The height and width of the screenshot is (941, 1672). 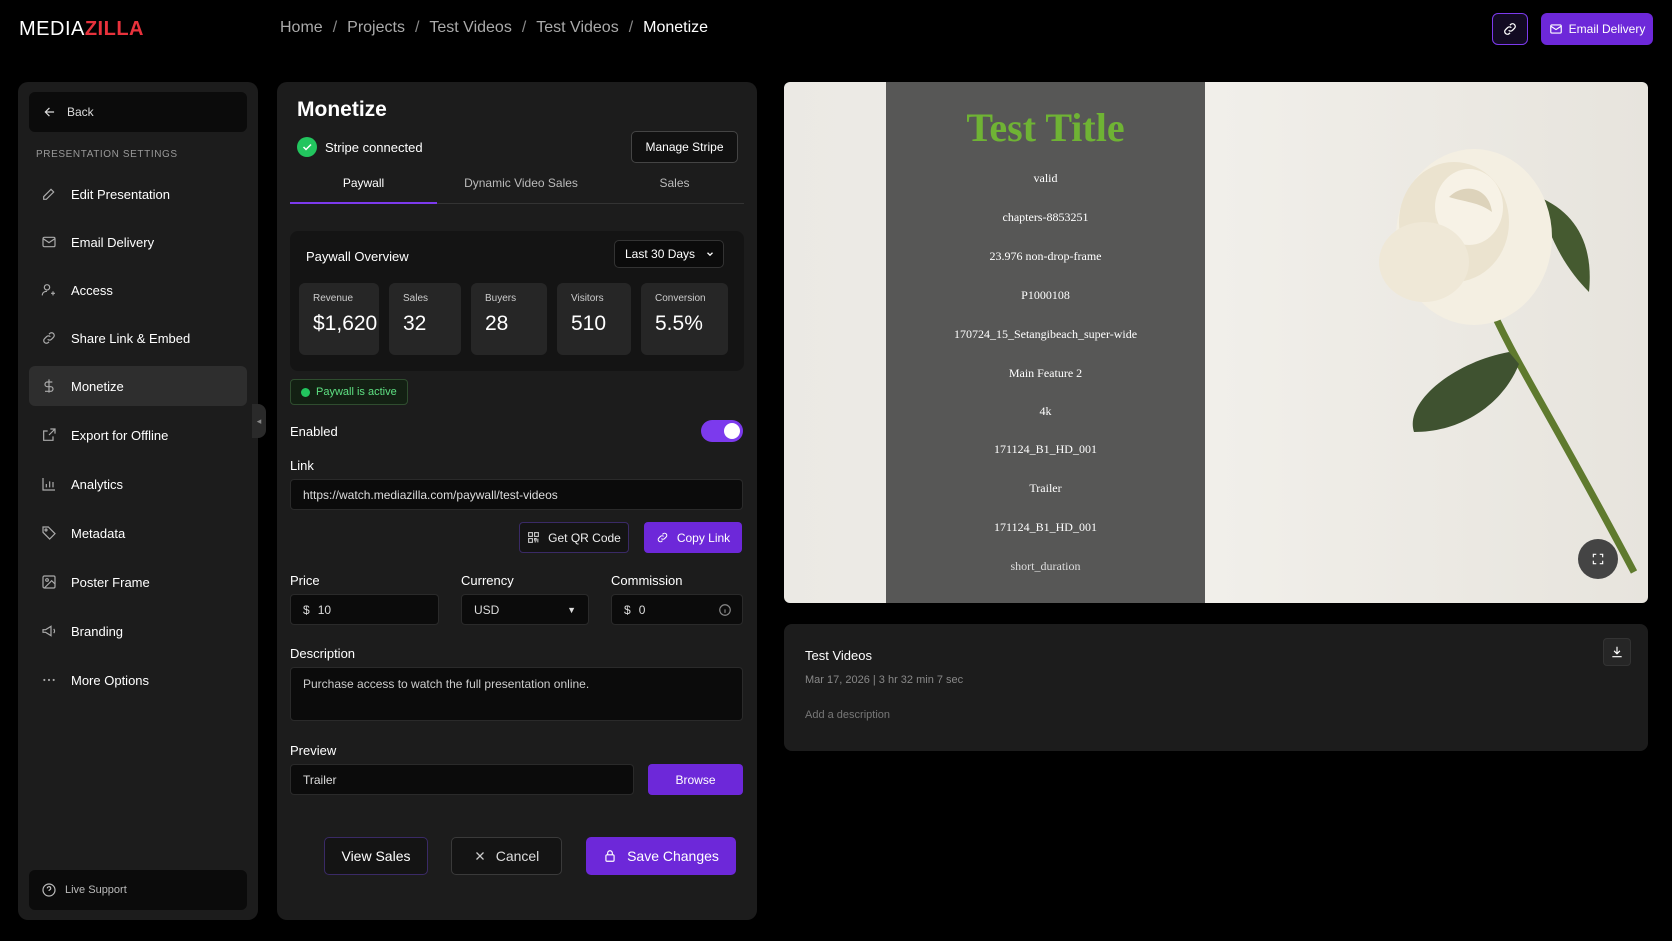 What do you see at coordinates (462, 779) in the screenshot?
I see `preview-field: Trailer` at bounding box center [462, 779].